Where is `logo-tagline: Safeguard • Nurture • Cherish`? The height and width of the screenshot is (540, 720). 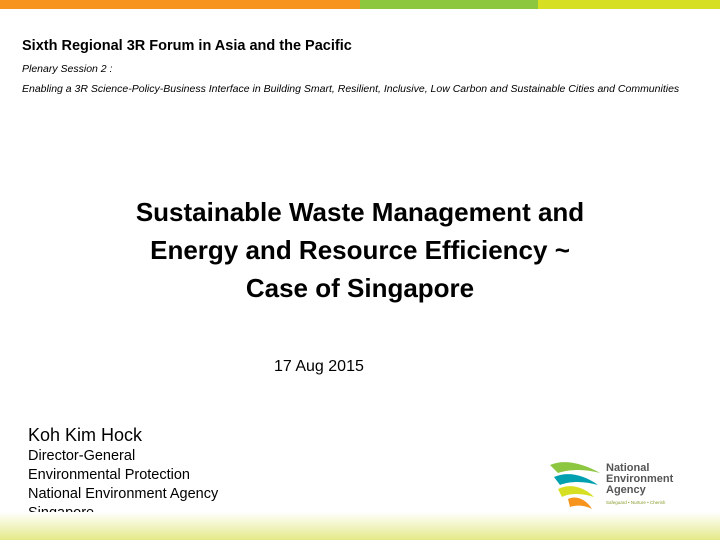
logo-tagline: Safeguard • Nurture • Cherish is located at coordinates (636, 502).